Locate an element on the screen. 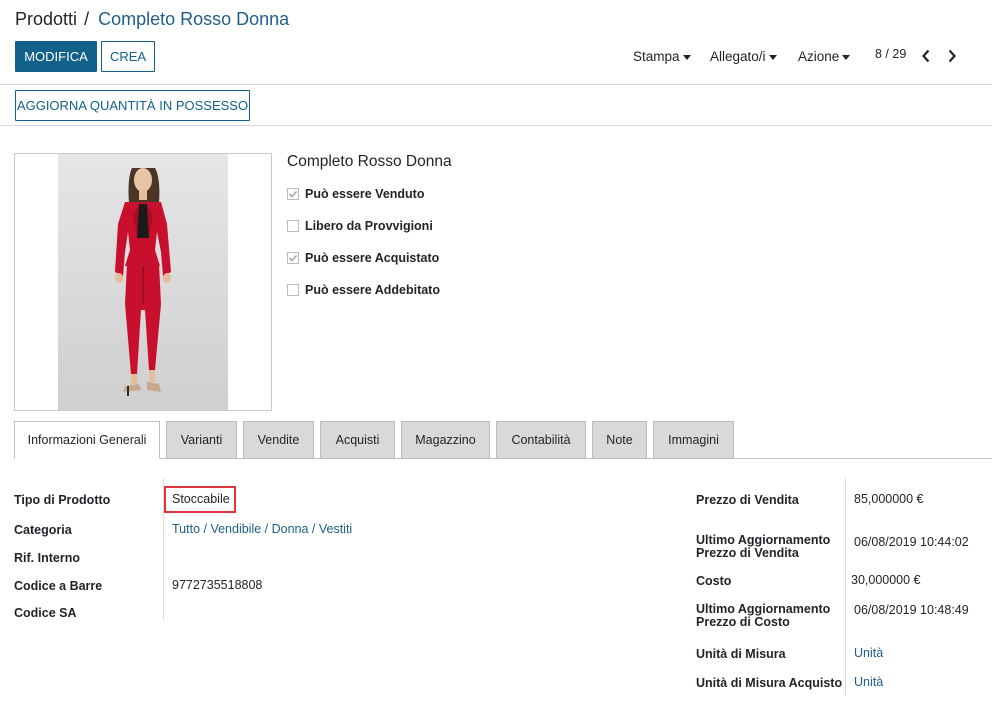 The height and width of the screenshot is (718, 992). field-label-sale-price: Prezzo di Vendita is located at coordinates (747, 500).